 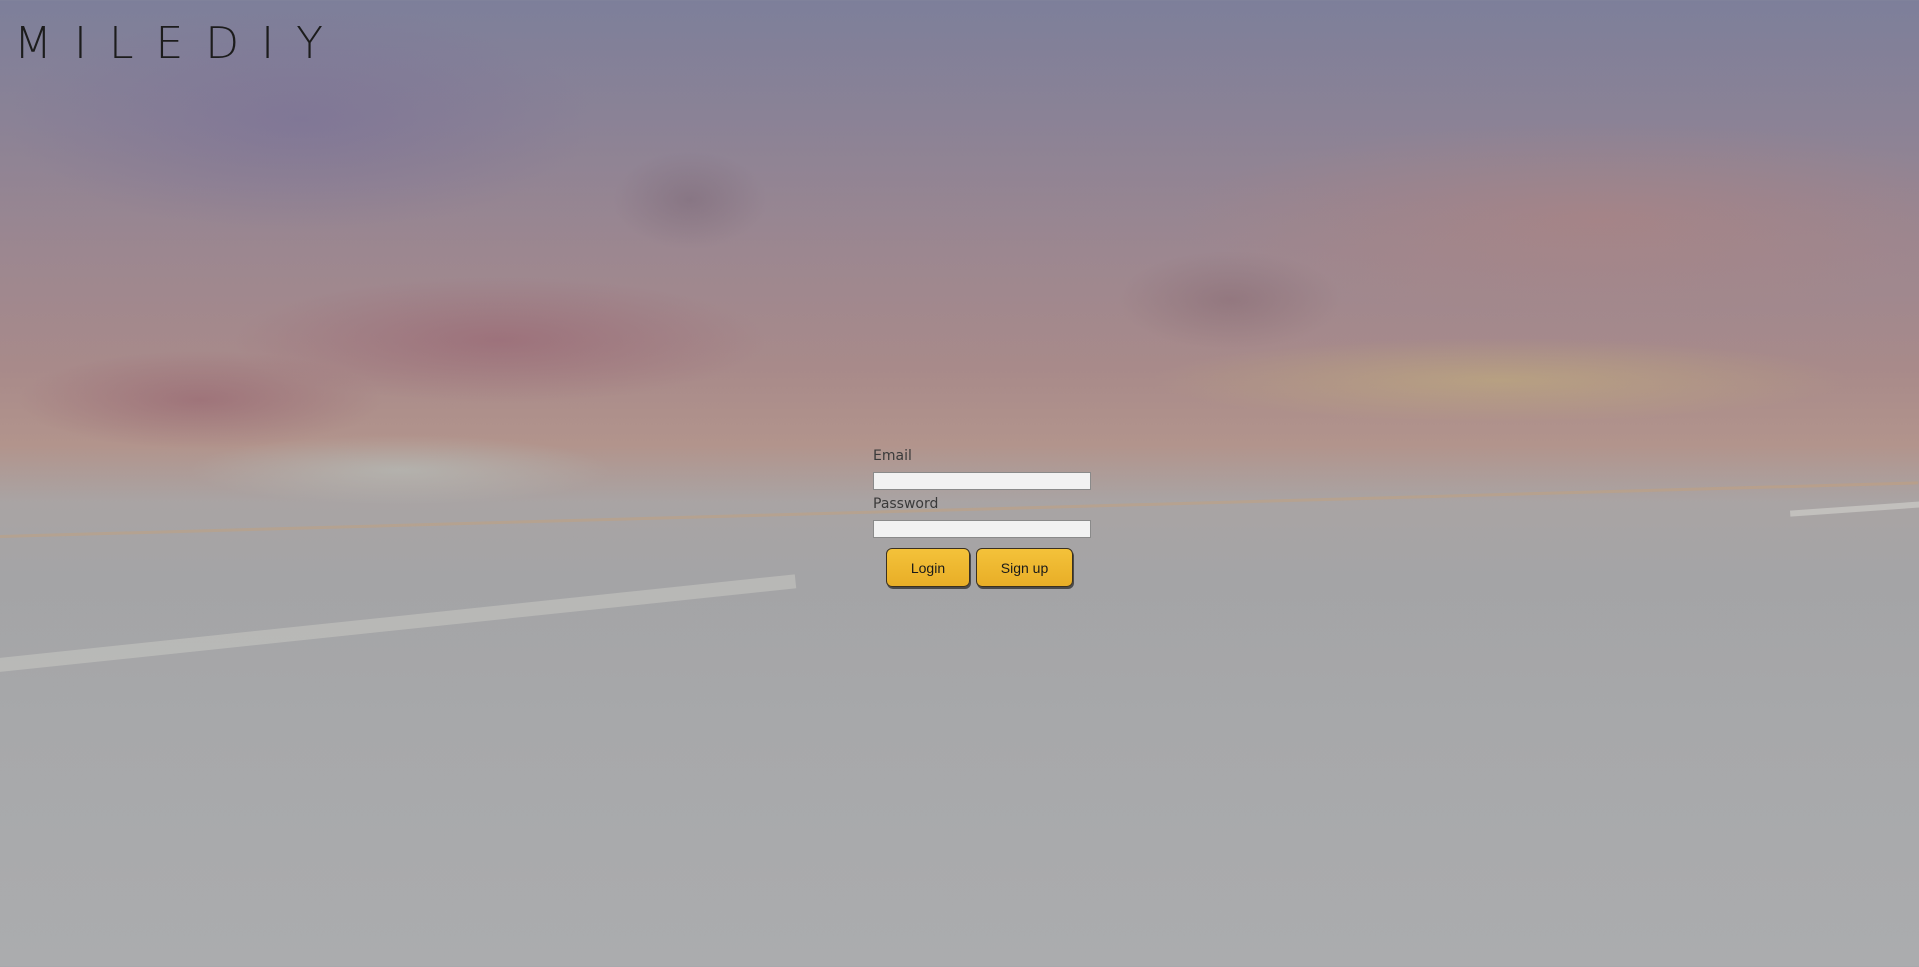 What do you see at coordinates (179, 43) in the screenshot?
I see `brand-logo: MILEDIY` at bounding box center [179, 43].